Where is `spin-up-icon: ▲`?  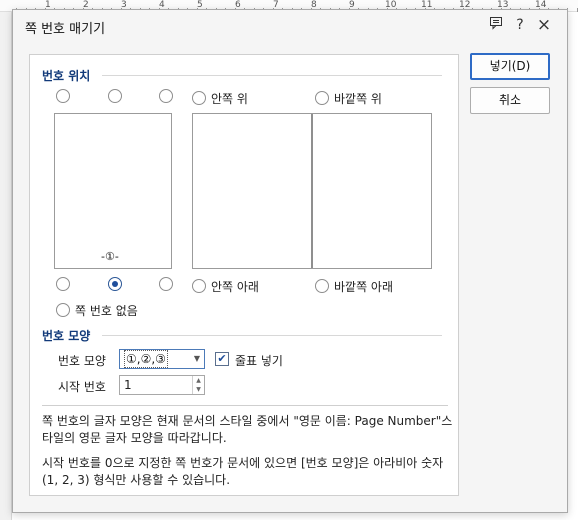 spin-up-icon: ▲ is located at coordinates (198, 380).